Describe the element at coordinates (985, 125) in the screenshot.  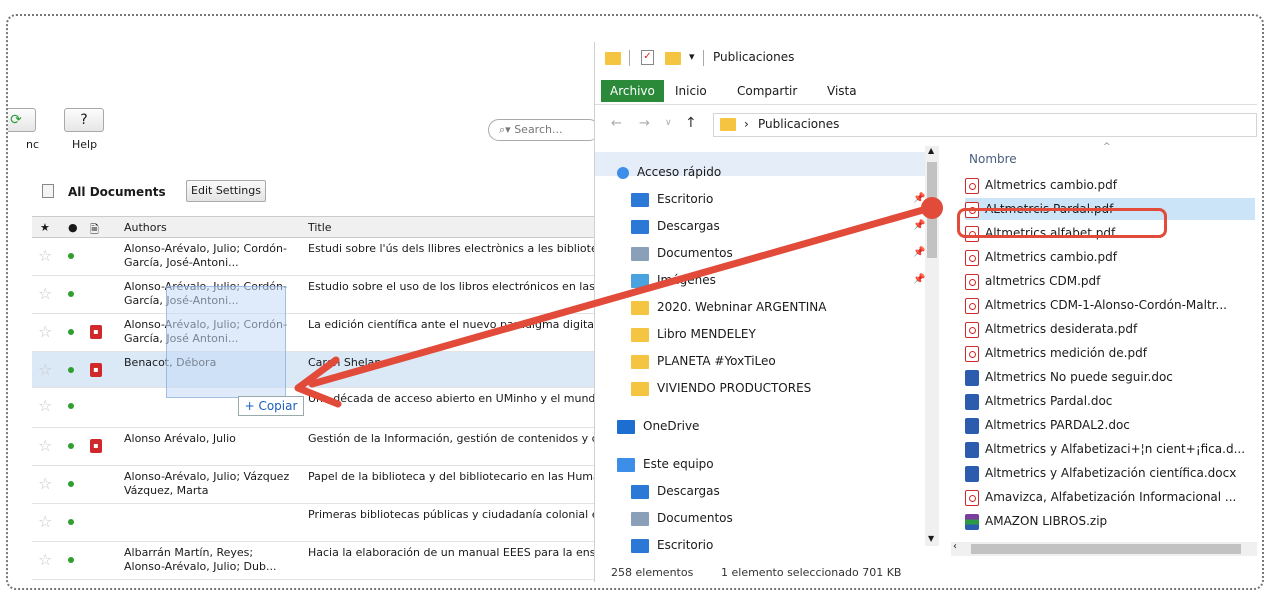
I see `address-bar: › Publicaciones` at that location.